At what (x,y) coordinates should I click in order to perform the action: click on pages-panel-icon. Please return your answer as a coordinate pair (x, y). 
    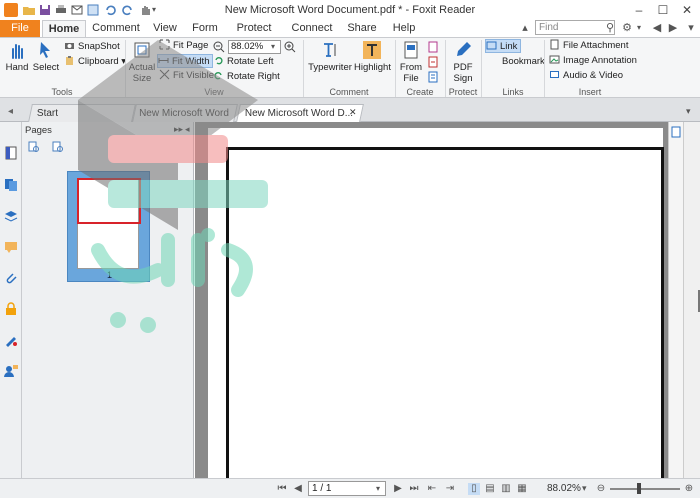
    Looking at the image, I should click on (11, 185).